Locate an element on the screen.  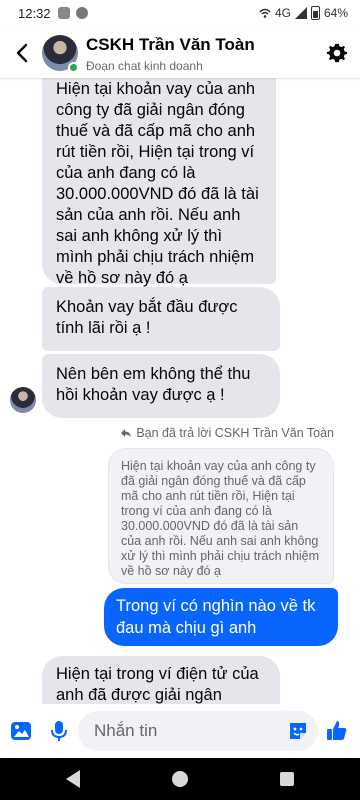
message-composer: Nhắn tin is located at coordinates (180, 731).